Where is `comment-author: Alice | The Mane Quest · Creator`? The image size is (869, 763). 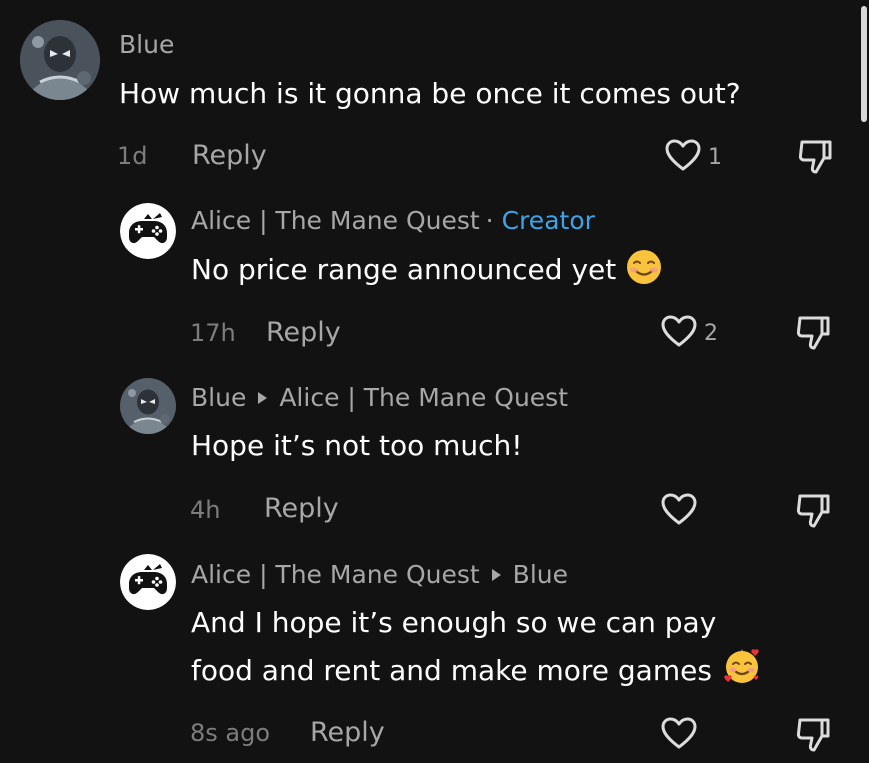 comment-author: Alice | The Mane Quest · Creator is located at coordinates (393, 220).